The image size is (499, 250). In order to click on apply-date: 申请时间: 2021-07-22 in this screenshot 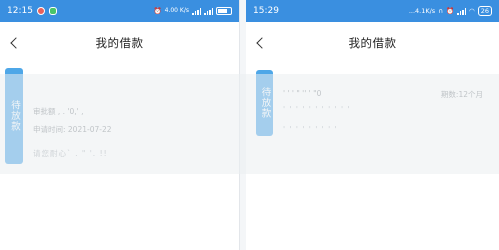, I will do `click(72, 129)`.